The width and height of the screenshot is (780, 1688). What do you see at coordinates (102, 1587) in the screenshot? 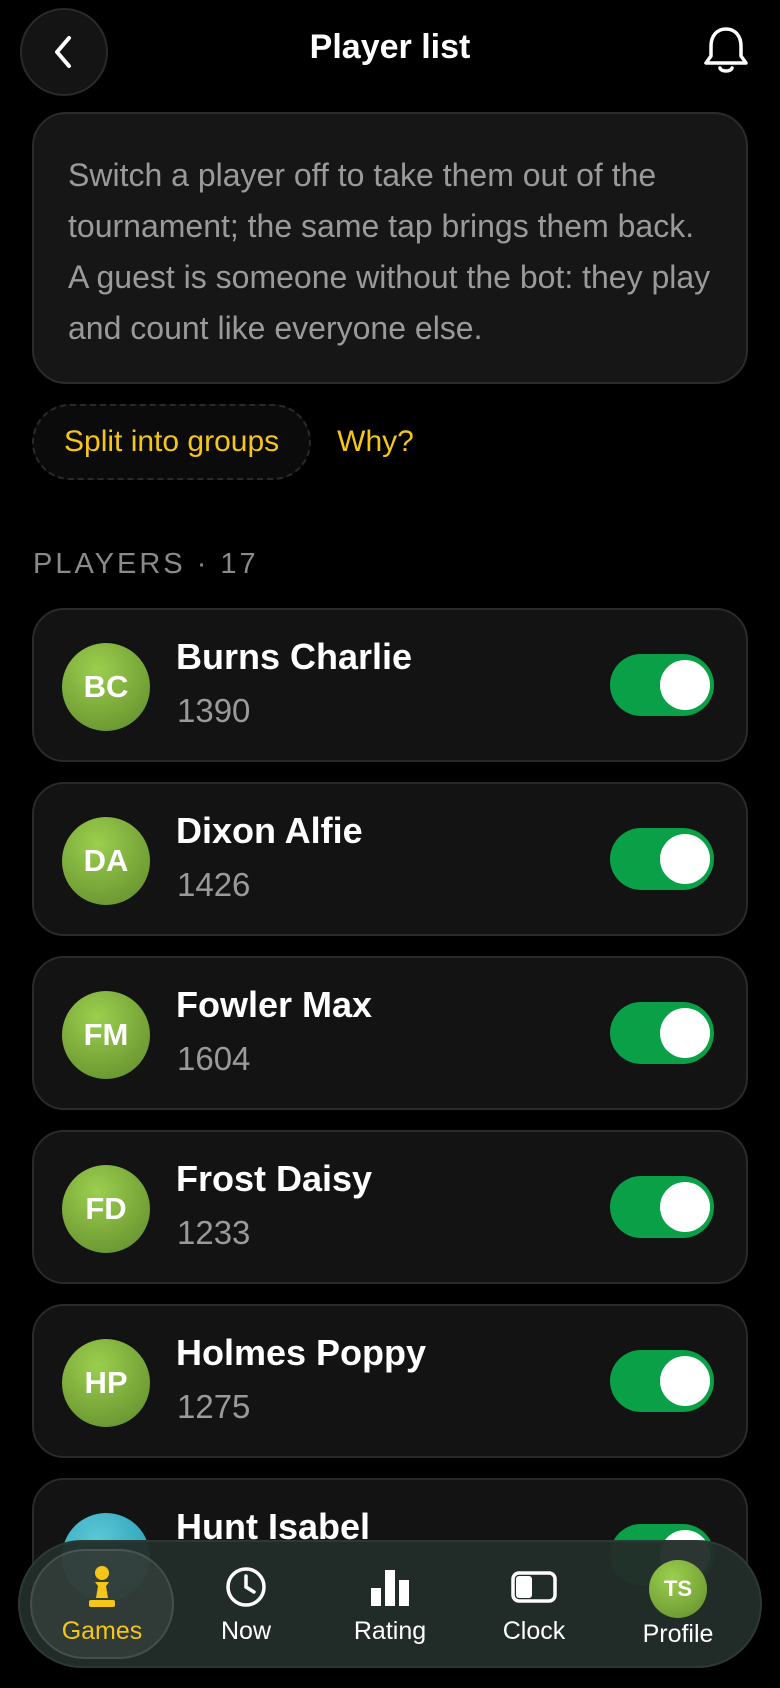
I see `pawn-icon` at bounding box center [102, 1587].